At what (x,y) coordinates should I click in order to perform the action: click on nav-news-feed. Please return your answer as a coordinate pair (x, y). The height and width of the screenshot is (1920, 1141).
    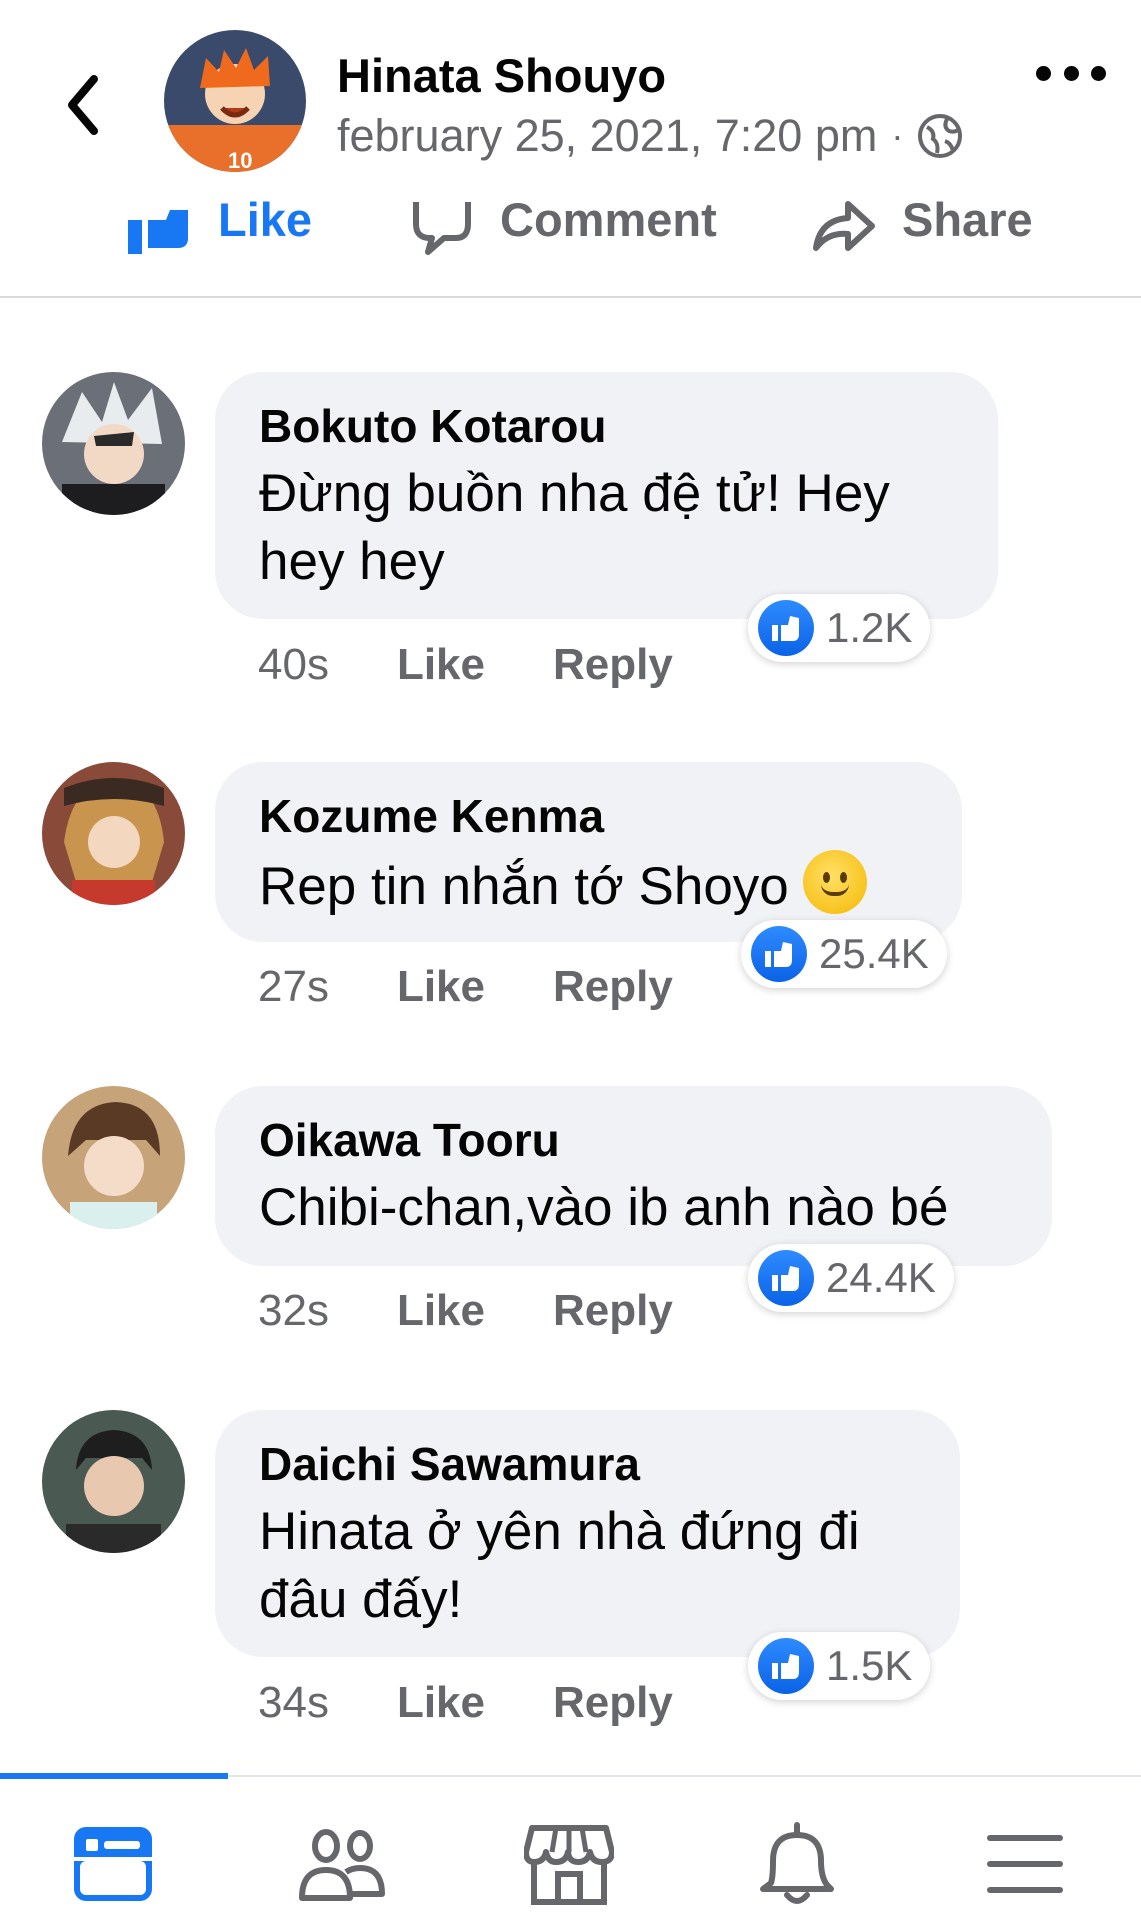
    Looking at the image, I should click on (113, 1864).